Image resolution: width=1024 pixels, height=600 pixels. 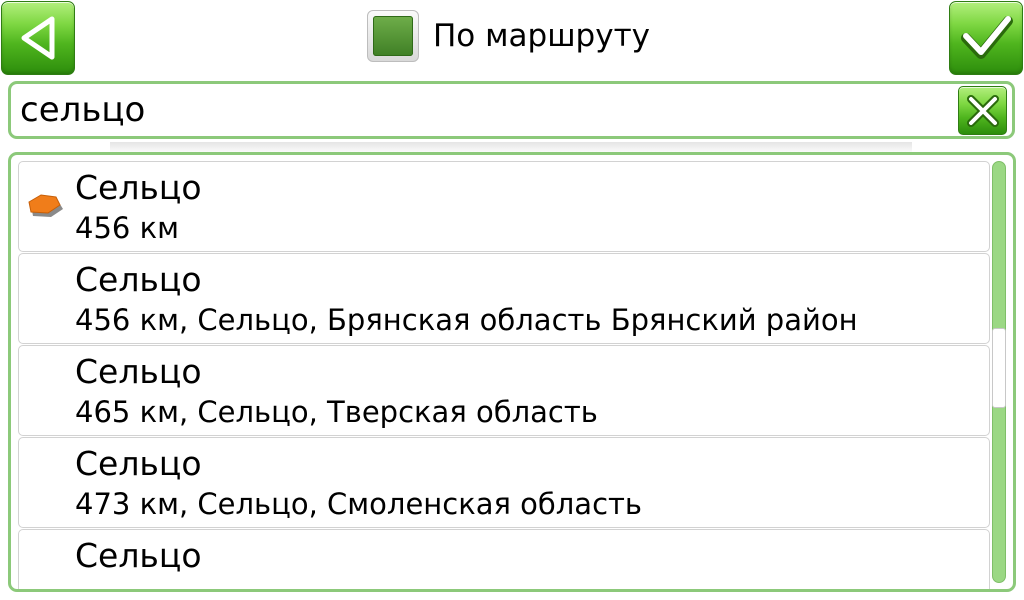 I want to click on result-item: Сельцо, so click(x=504, y=559).